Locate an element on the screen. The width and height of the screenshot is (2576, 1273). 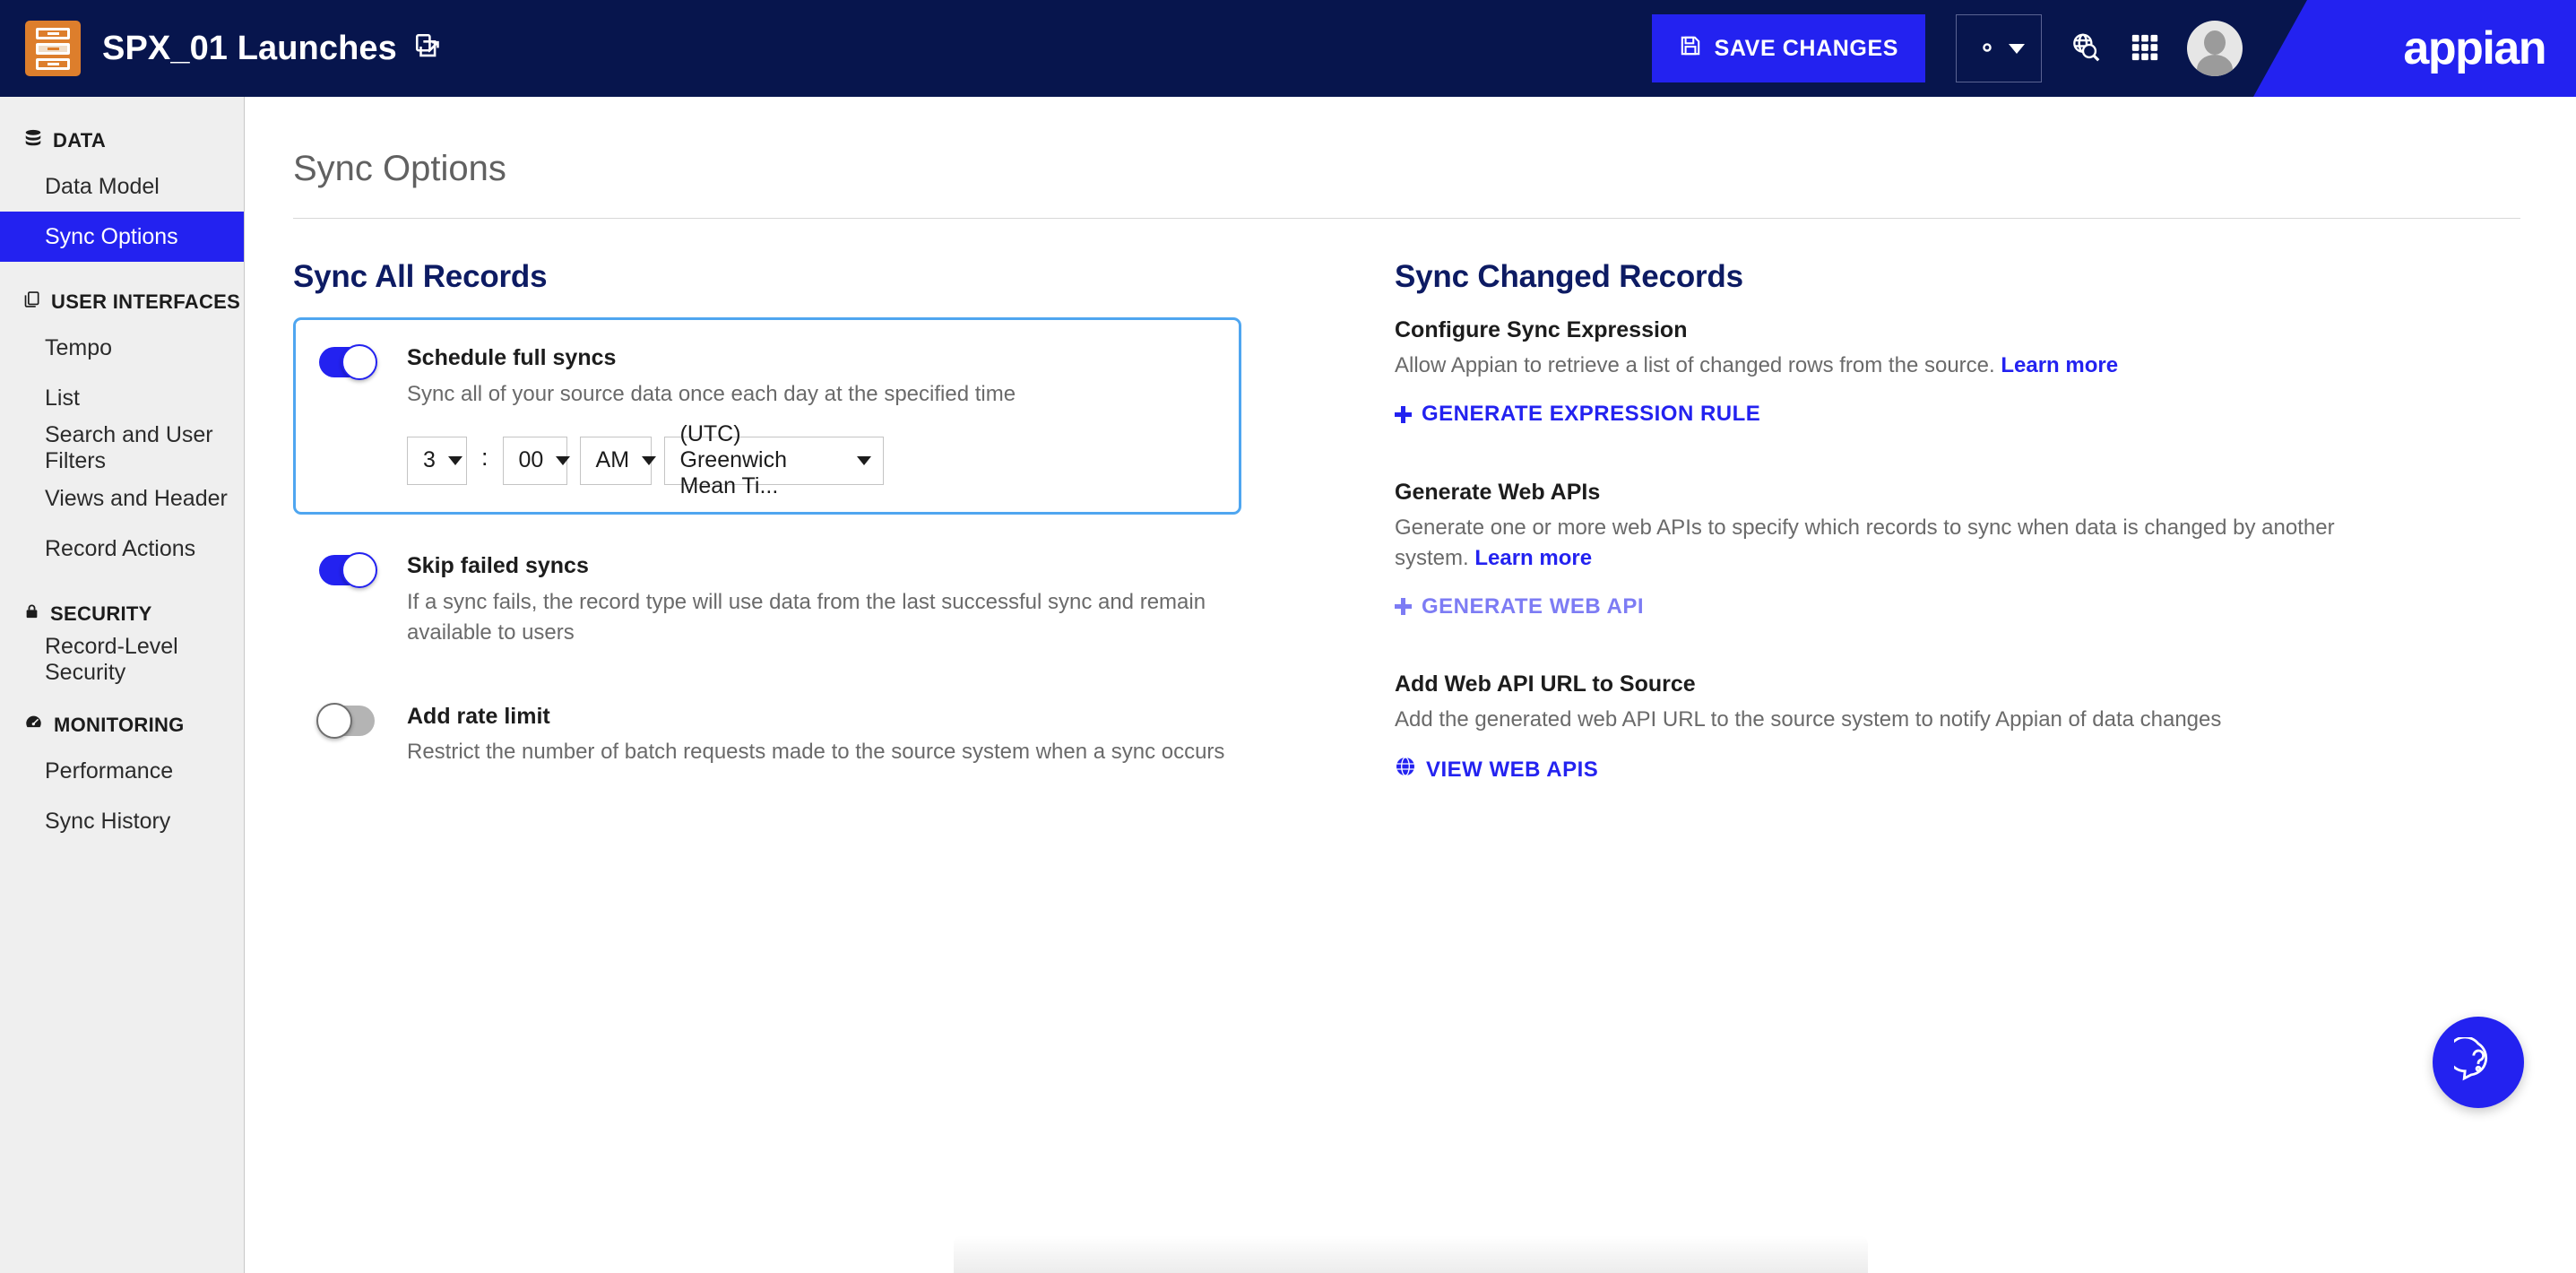
record-type-icon is located at coordinates (53, 49).